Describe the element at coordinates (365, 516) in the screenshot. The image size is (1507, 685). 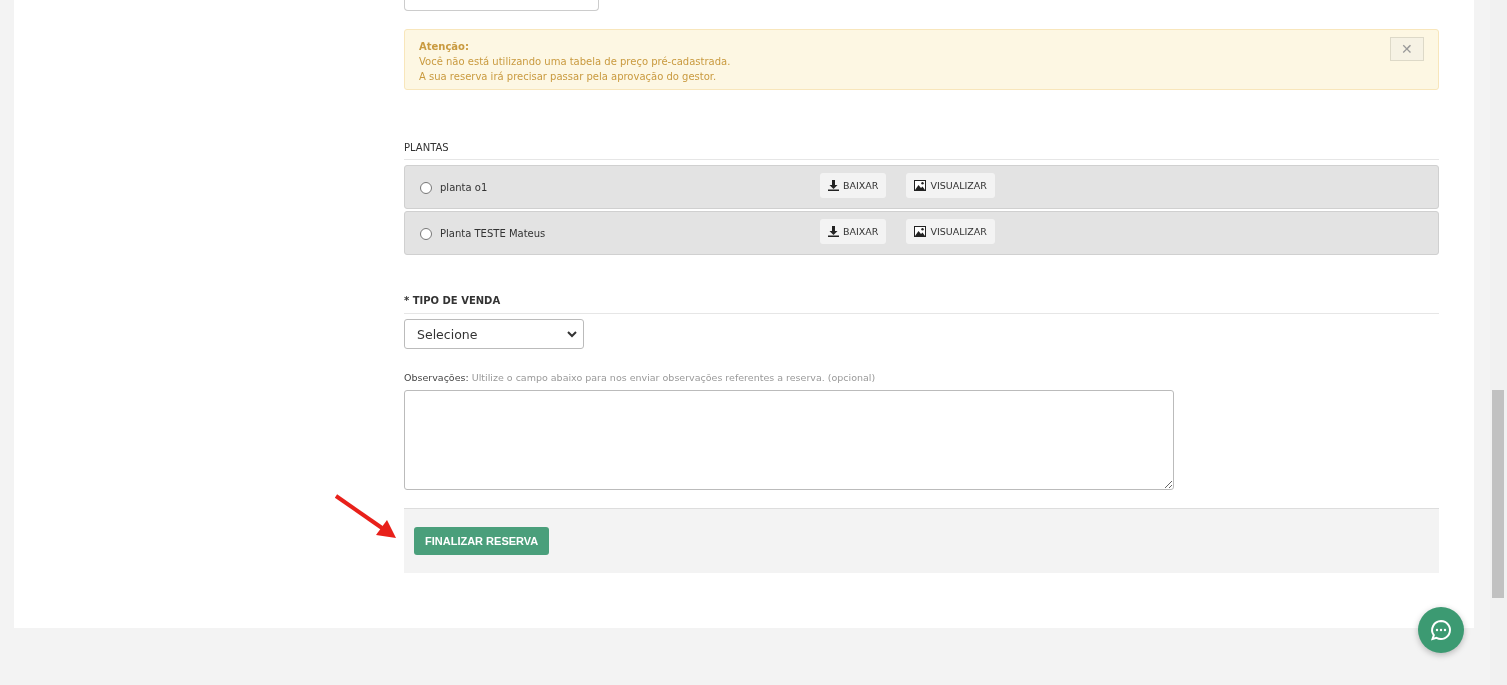
I see `annotation-arrow` at that location.